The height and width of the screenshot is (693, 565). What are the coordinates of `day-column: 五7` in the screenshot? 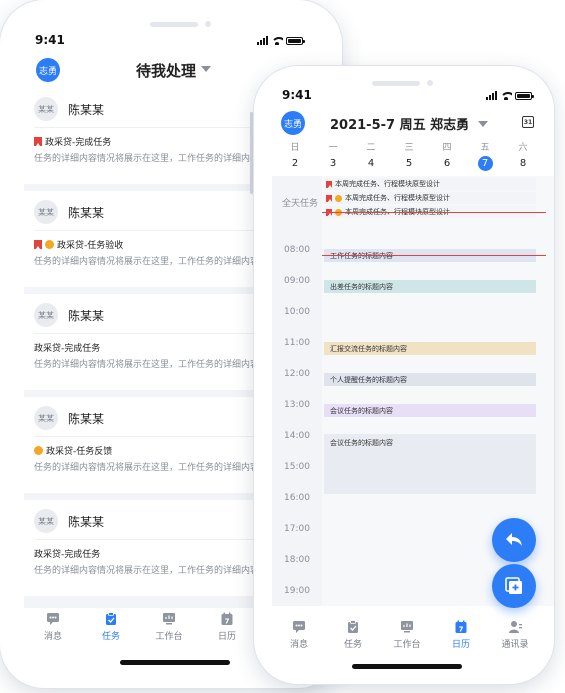 It's located at (485, 155).